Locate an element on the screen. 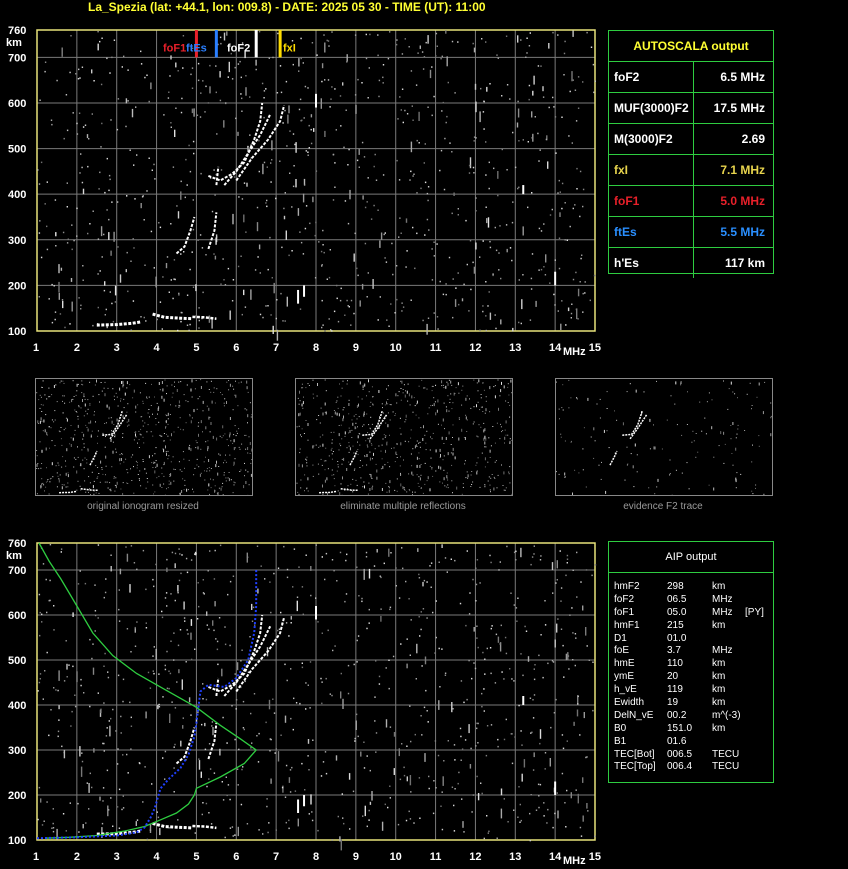  aip-value: 215 is located at coordinates (675, 625).